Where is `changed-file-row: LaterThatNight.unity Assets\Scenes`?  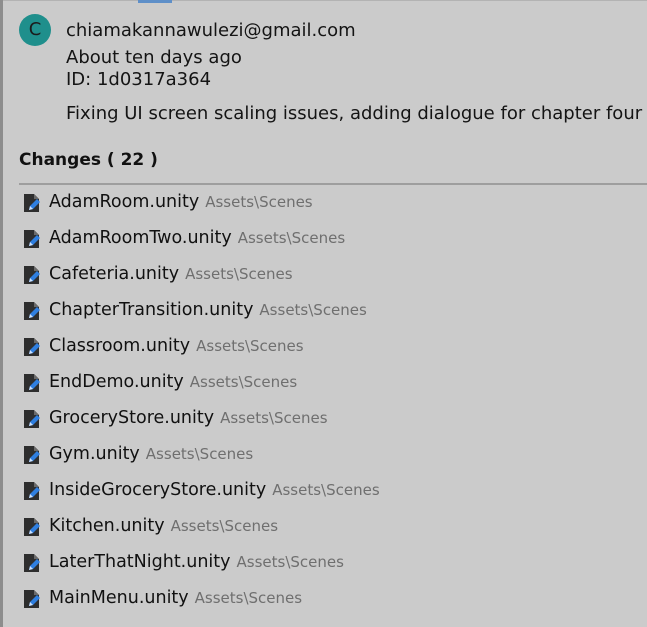 changed-file-row: LaterThatNight.unity Assets\Scenes is located at coordinates (333, 563).